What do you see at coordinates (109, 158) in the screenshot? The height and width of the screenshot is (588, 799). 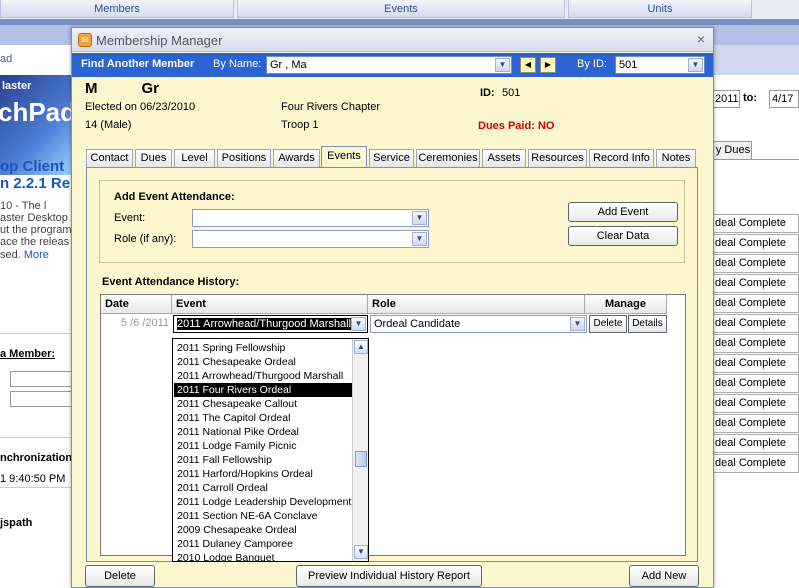 I see `tab-contact: Contact` at bounding box center [109, 158].